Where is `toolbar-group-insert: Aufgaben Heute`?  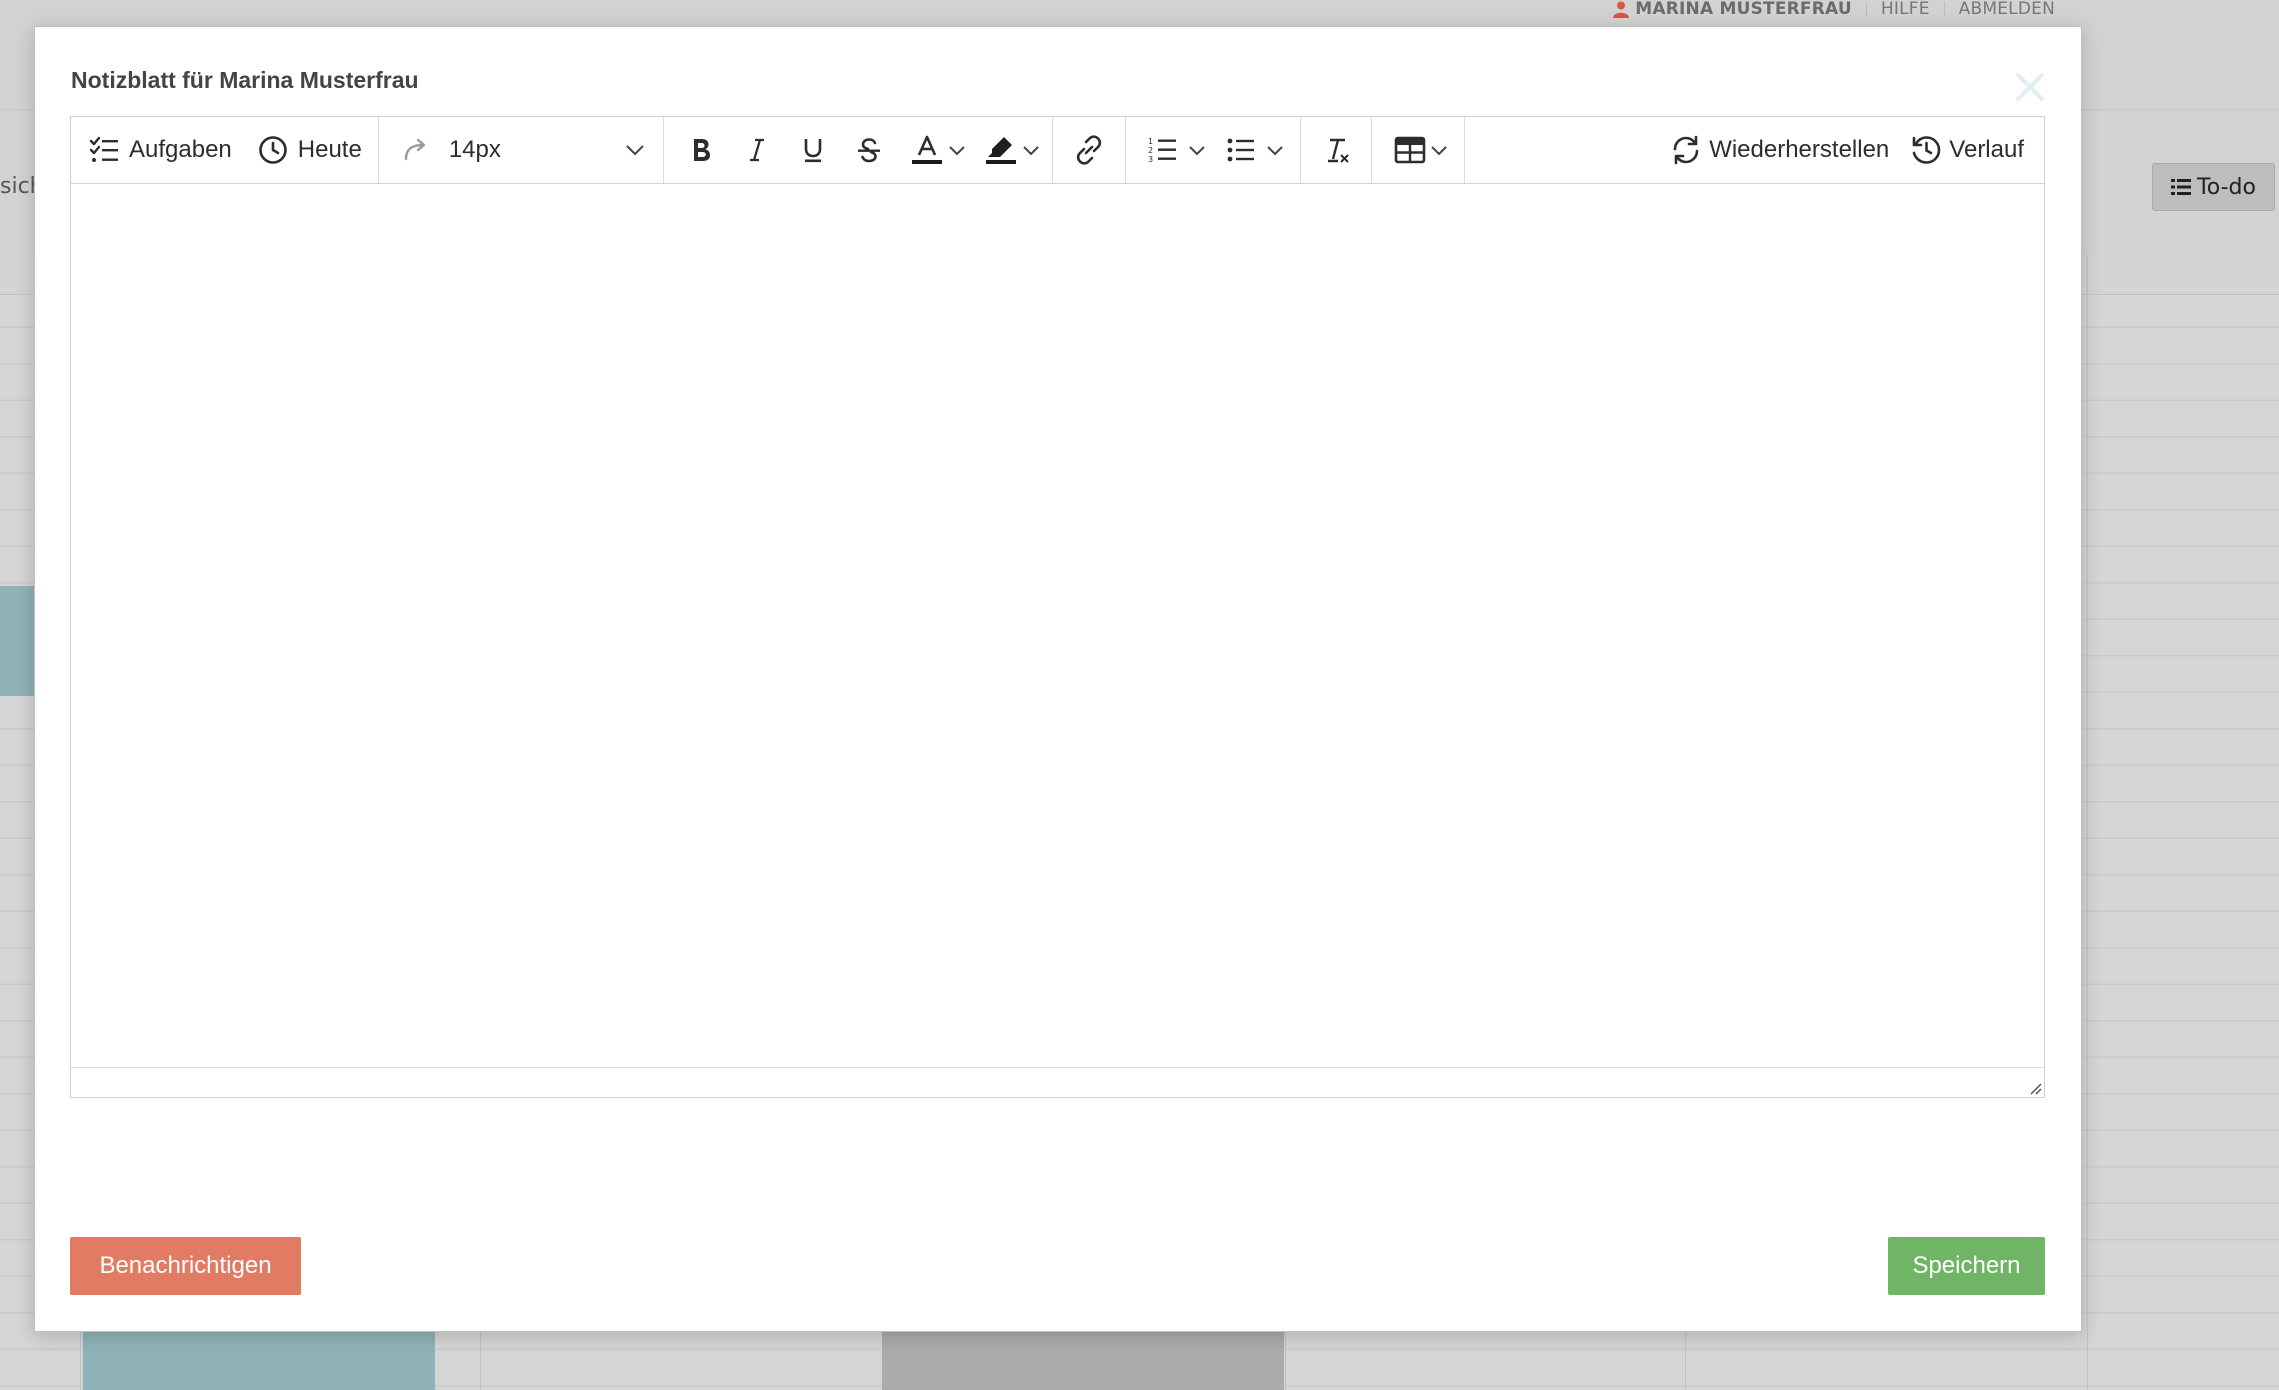 toolbar-group-insert: Aufgaben Heute is located at coordinates (225, 150).